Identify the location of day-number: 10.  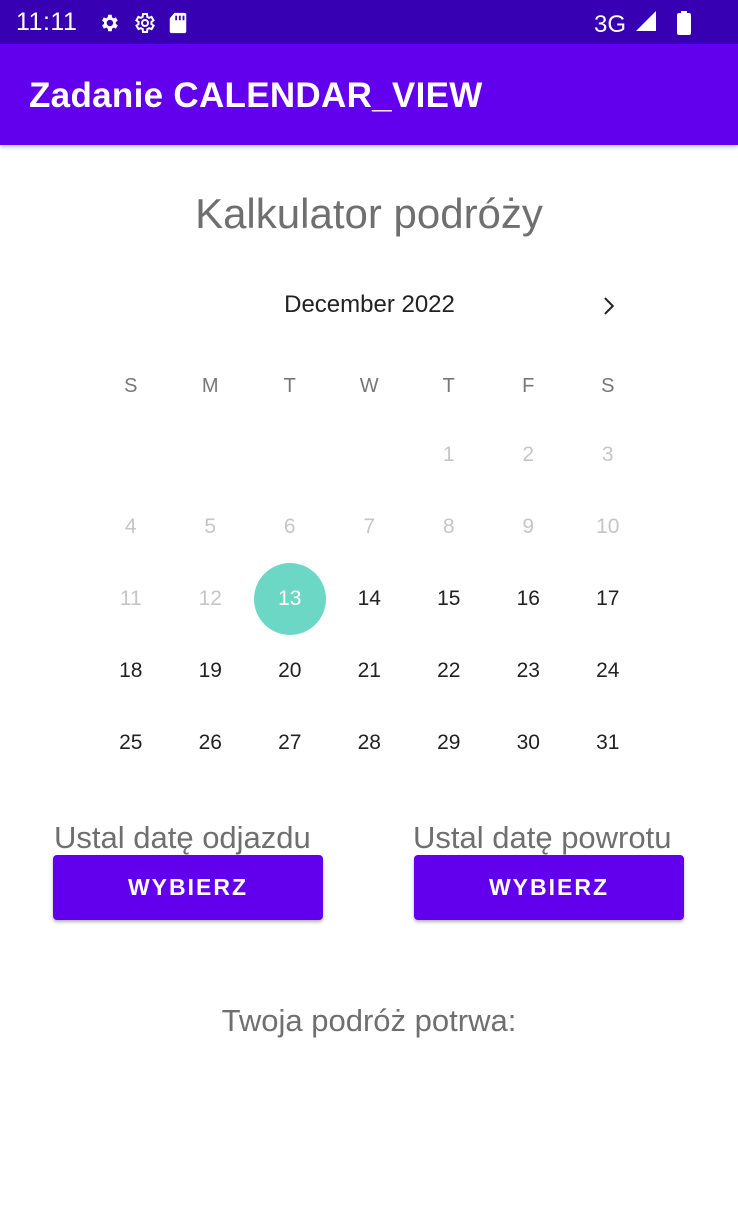
(608, 526).